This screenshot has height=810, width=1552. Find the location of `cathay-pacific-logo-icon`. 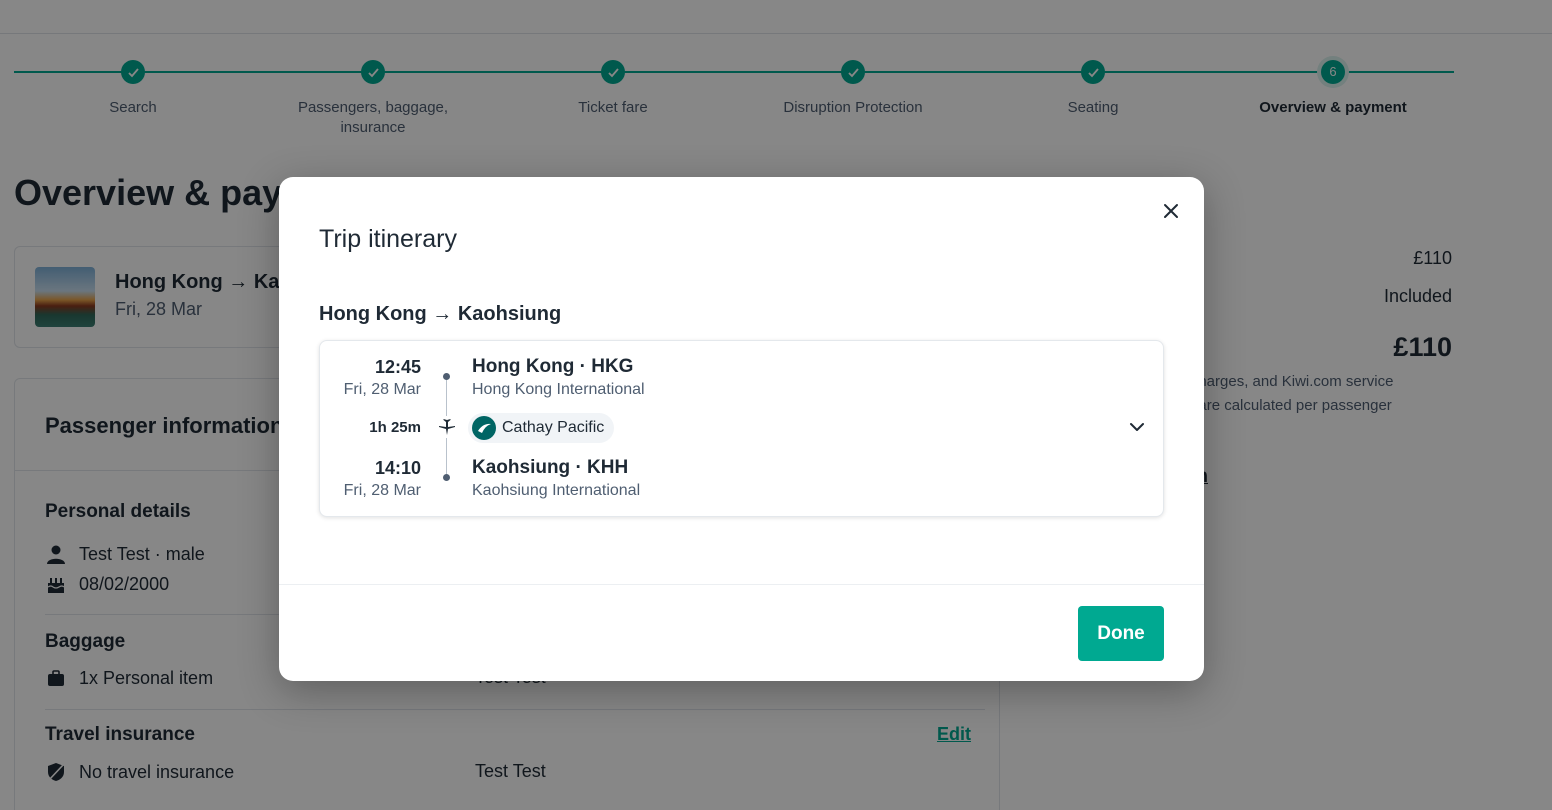

cathay-pacific-logo-icon is located at coordinates (484, 428).